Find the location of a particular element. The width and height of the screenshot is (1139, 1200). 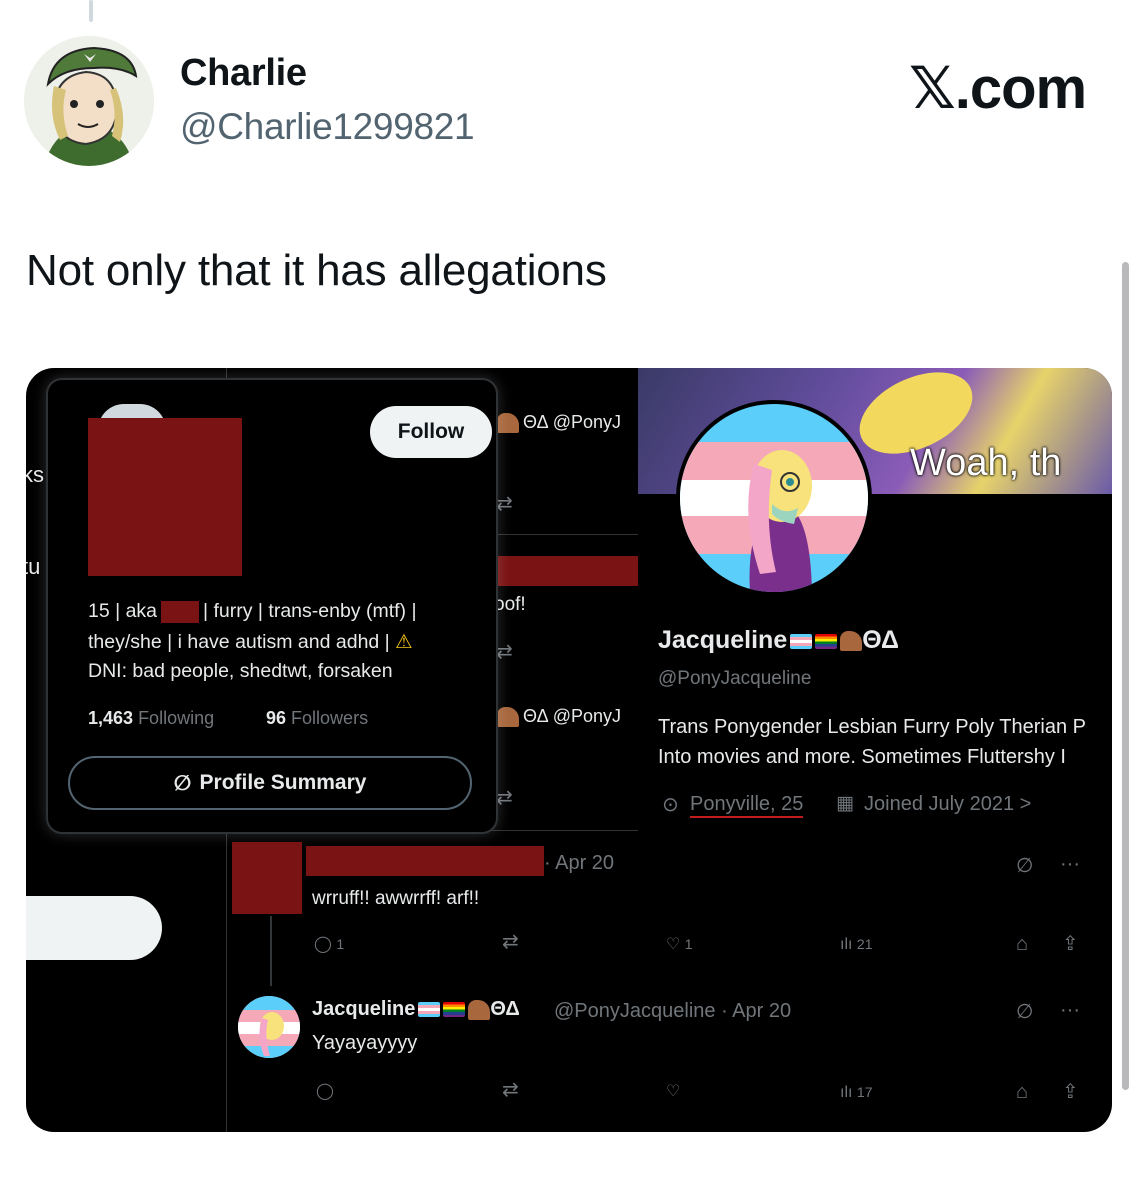

left-pill-button is located at coordinates (94, 928).